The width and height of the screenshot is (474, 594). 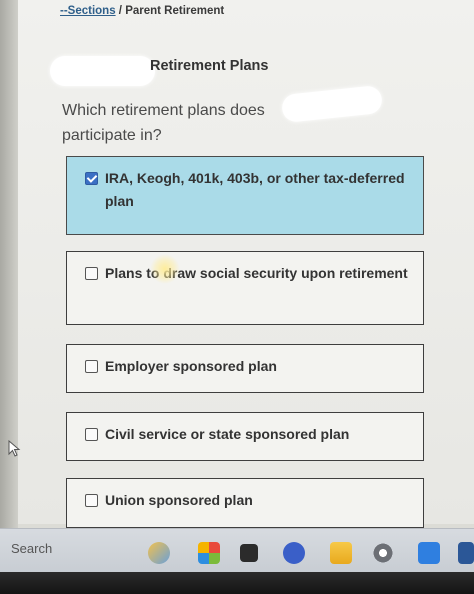 What do you see at coordinates (165, 269) in the screenshot?
I see `screen-glare` at bounding box center [165, 269].